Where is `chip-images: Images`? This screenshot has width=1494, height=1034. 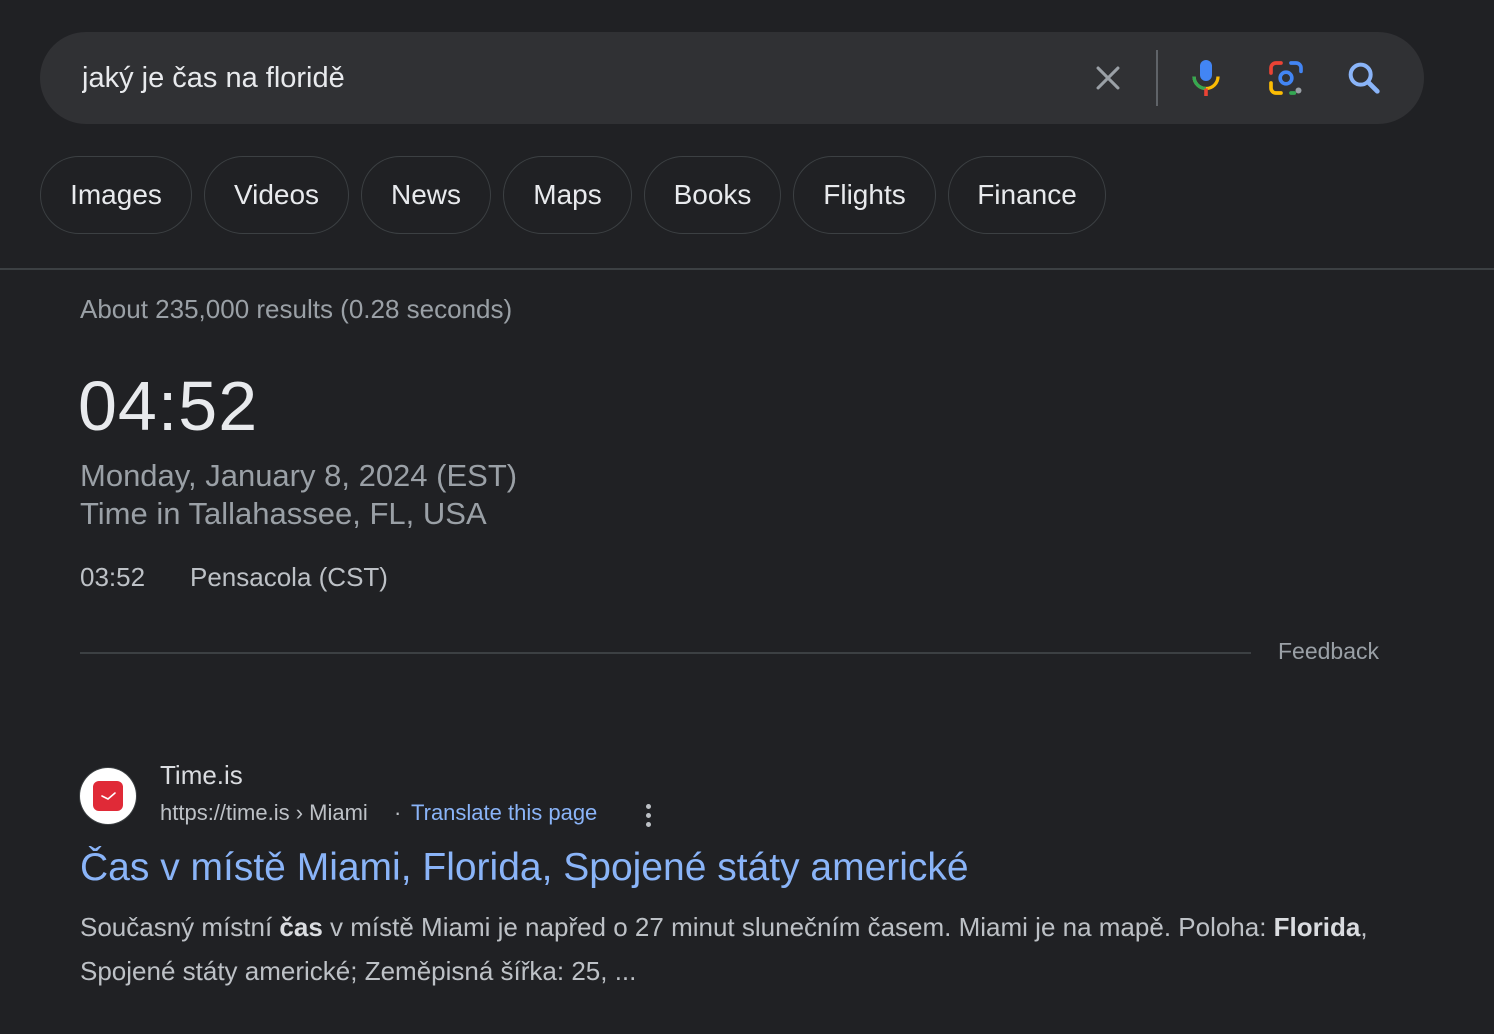
chip-images: Images is located at coordinates (116, 195).